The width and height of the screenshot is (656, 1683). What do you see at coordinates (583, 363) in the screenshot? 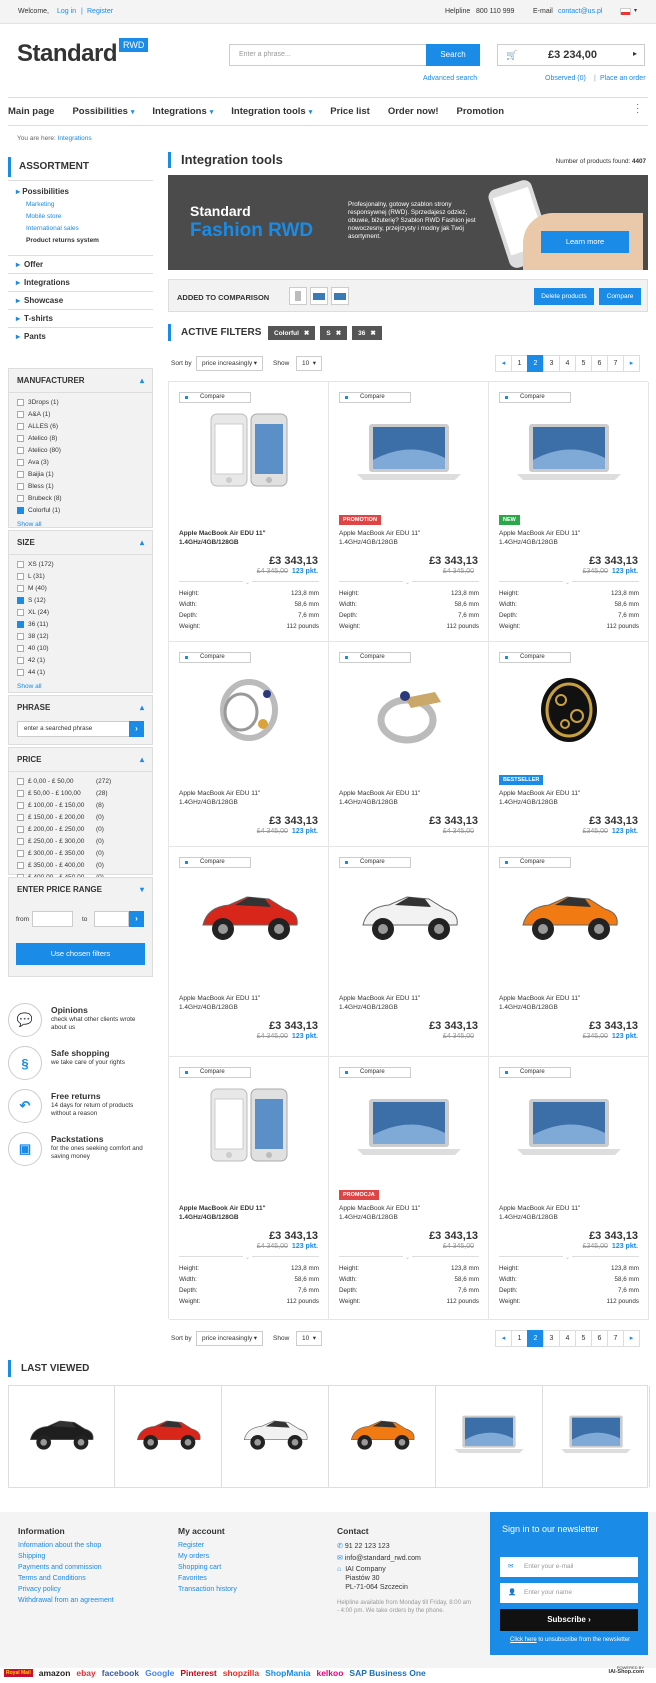
I see `page-link: 5` at bounding box center [583, 363].